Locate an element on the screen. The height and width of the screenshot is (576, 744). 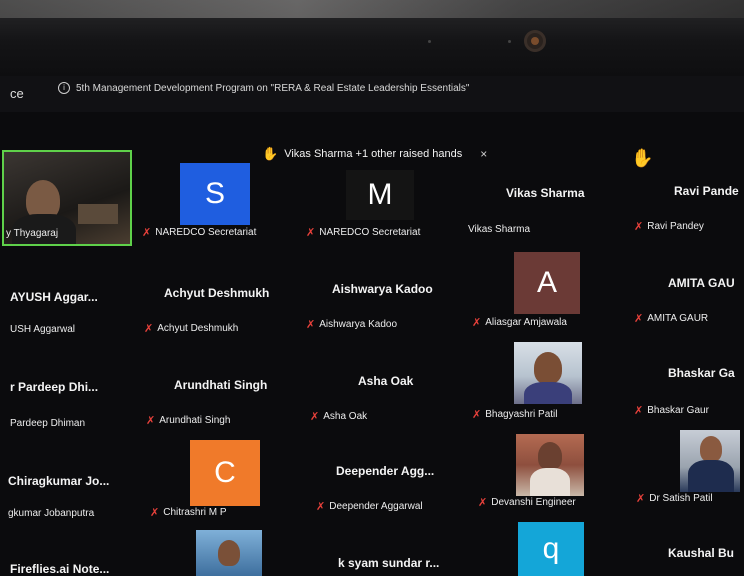
participant-display-name: Asha Oak is located at coordinates (386, 381).